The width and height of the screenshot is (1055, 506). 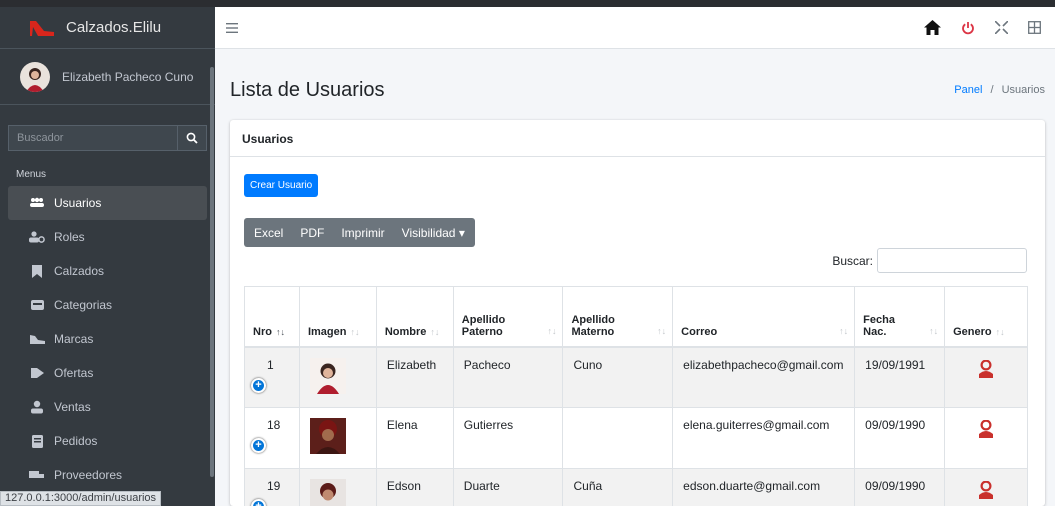 What do you see at coordinates (764, 438) in the screenshot?
I see `cell-correo: elena.guiterres@gmail.com` at bounding box center [764, 438].